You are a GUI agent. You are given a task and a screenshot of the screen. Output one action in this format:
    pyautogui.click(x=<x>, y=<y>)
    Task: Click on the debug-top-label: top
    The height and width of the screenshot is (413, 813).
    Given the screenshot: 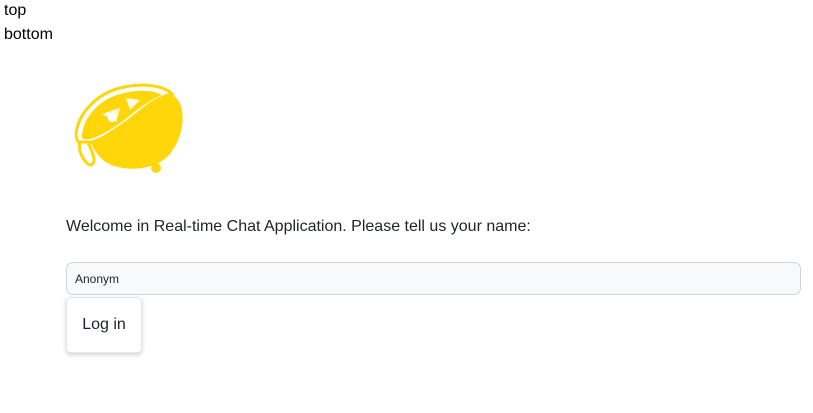 What is the action you would take?
    pyautogui.click(x=15, y=10)
    